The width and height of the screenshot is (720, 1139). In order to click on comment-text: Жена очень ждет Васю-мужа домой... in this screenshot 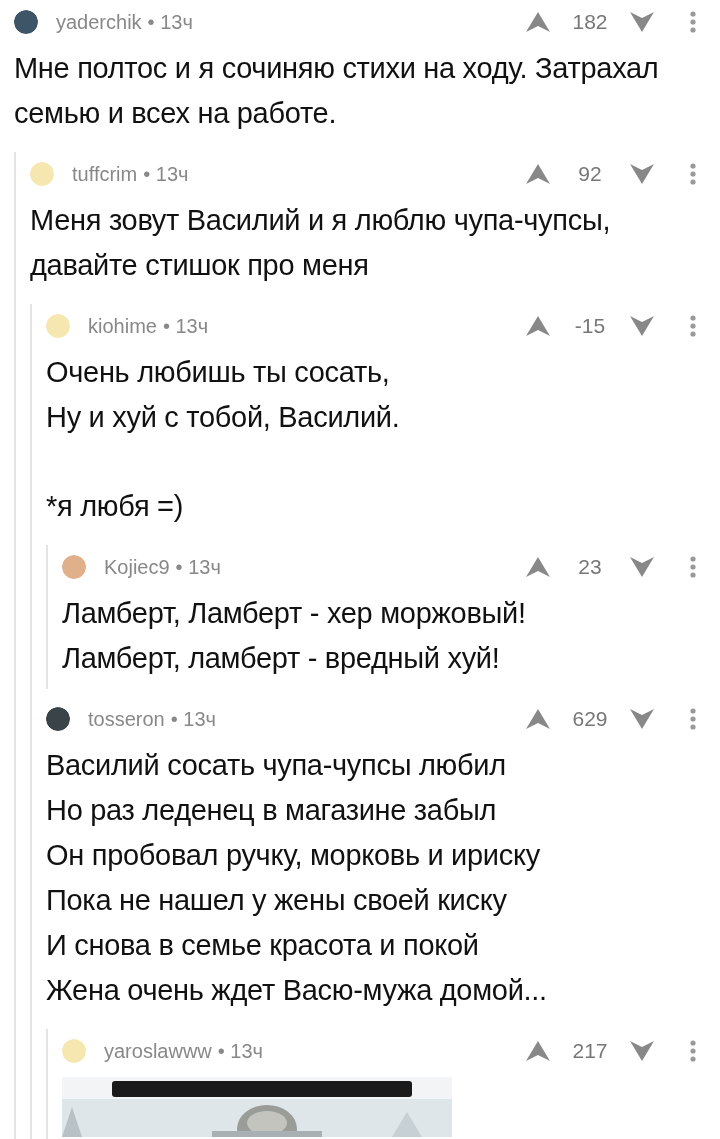, I will do `click(297, 990)`.